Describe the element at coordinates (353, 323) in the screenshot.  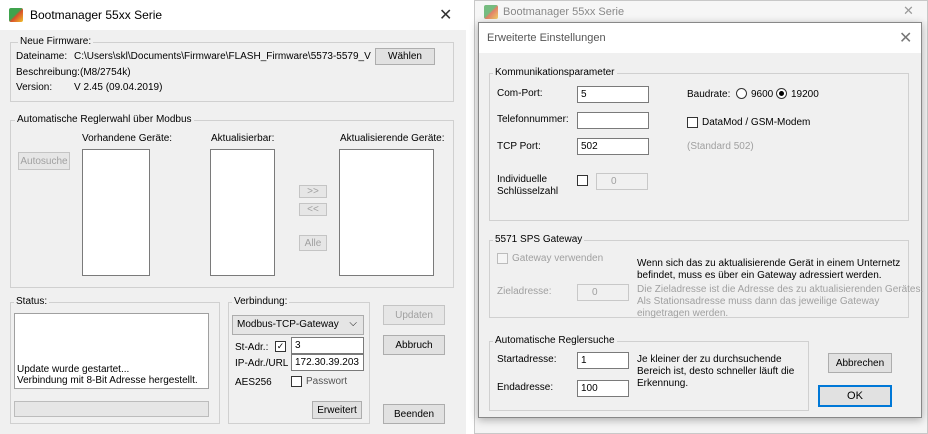
I see `chevron-down-icon: ⌵` at that location.